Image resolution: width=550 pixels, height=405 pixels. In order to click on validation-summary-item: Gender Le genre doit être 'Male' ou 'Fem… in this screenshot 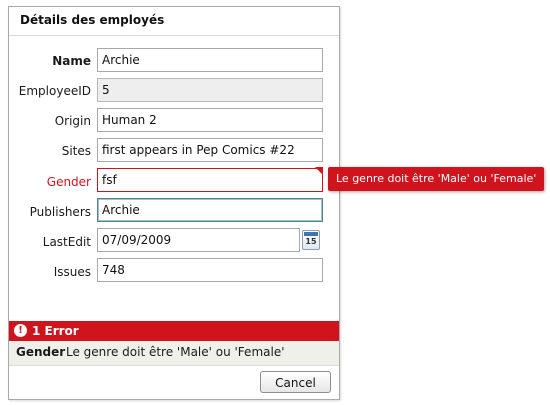, I will do `click(174, 353)`.